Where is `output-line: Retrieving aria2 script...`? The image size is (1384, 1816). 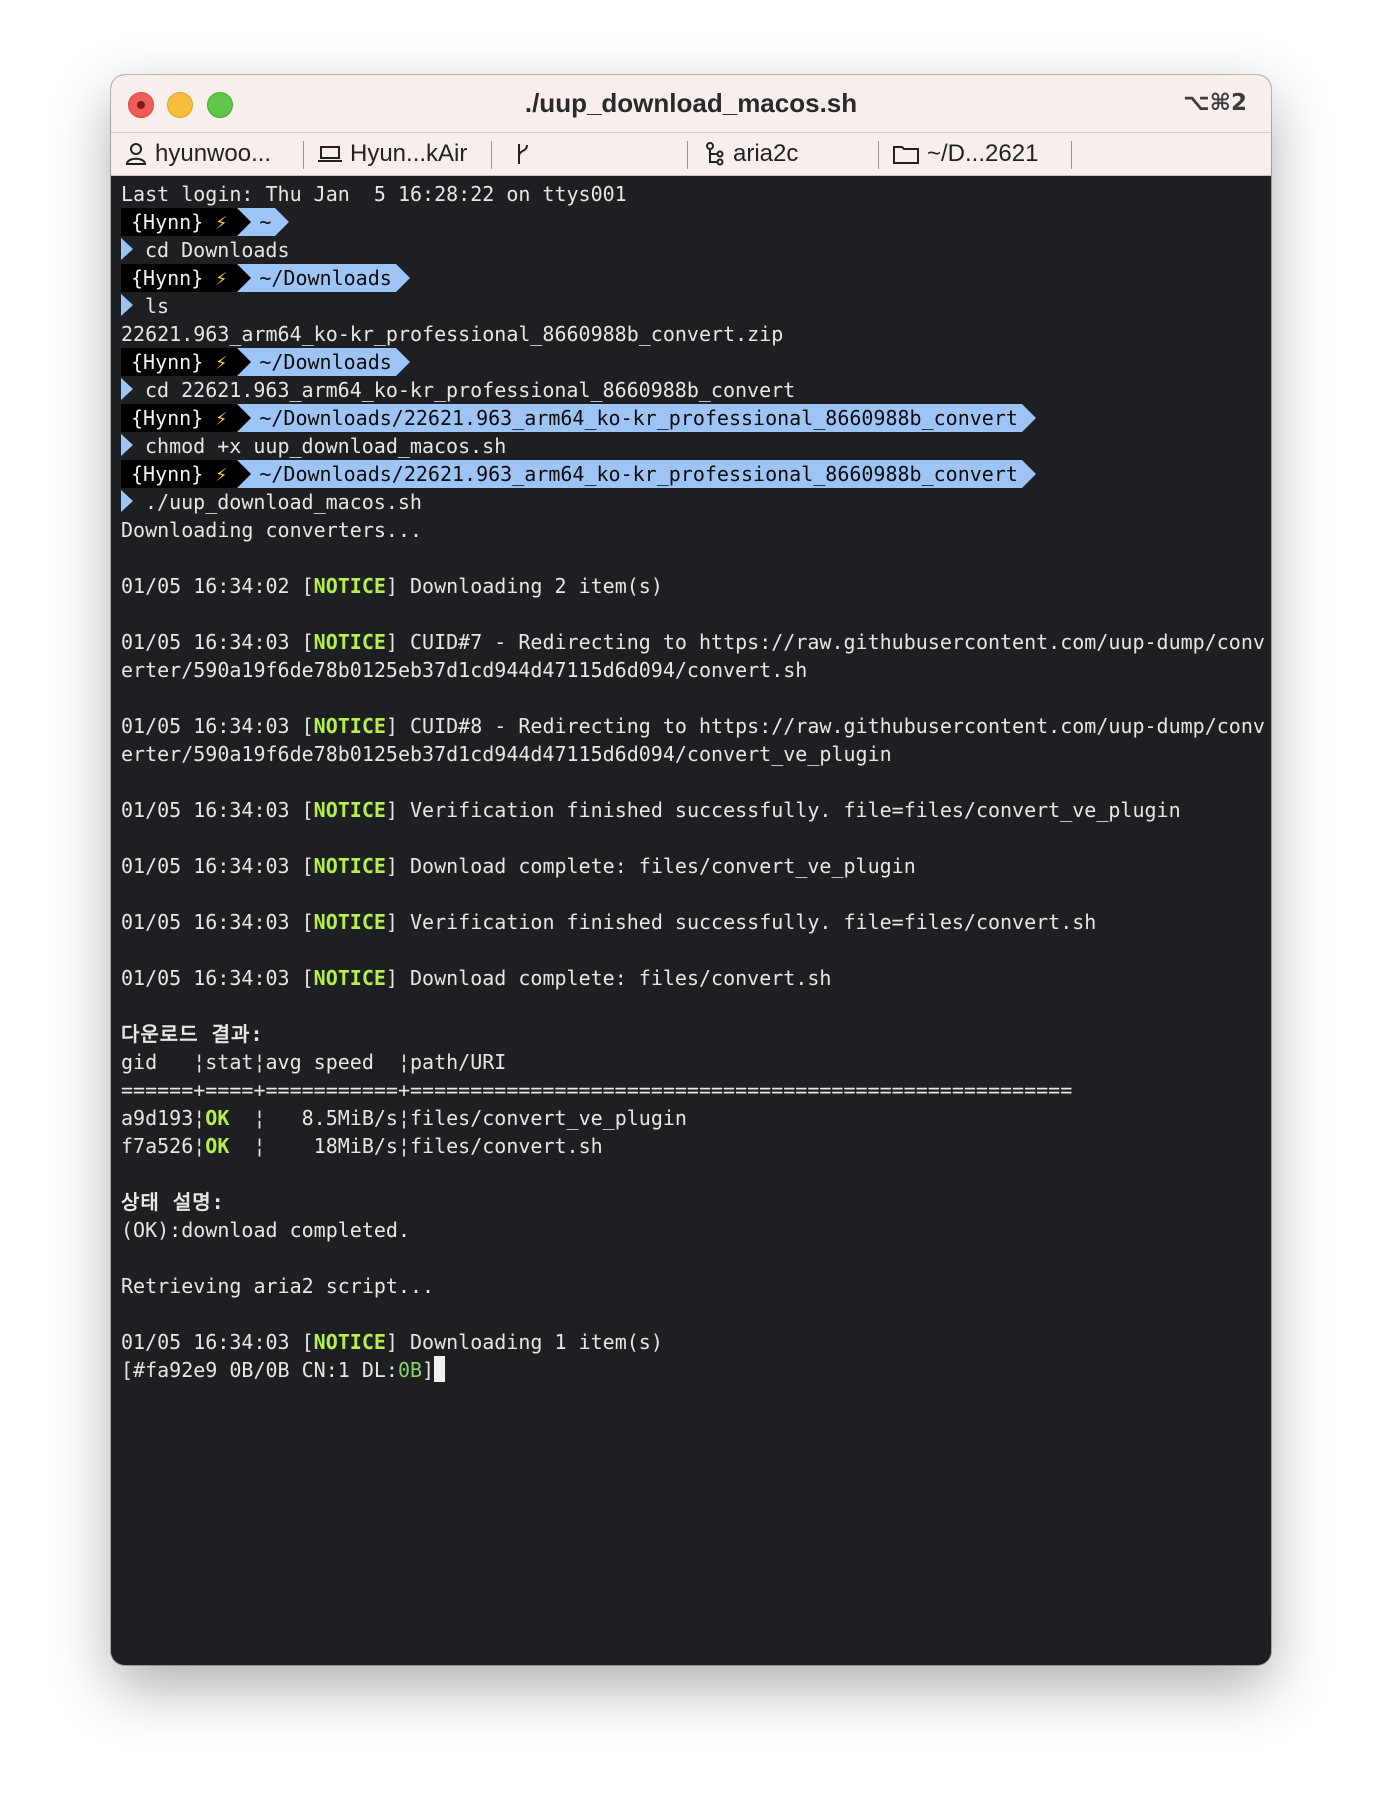 output-line: Retrieving aria2 script... is located at coordinates (278, 1286).